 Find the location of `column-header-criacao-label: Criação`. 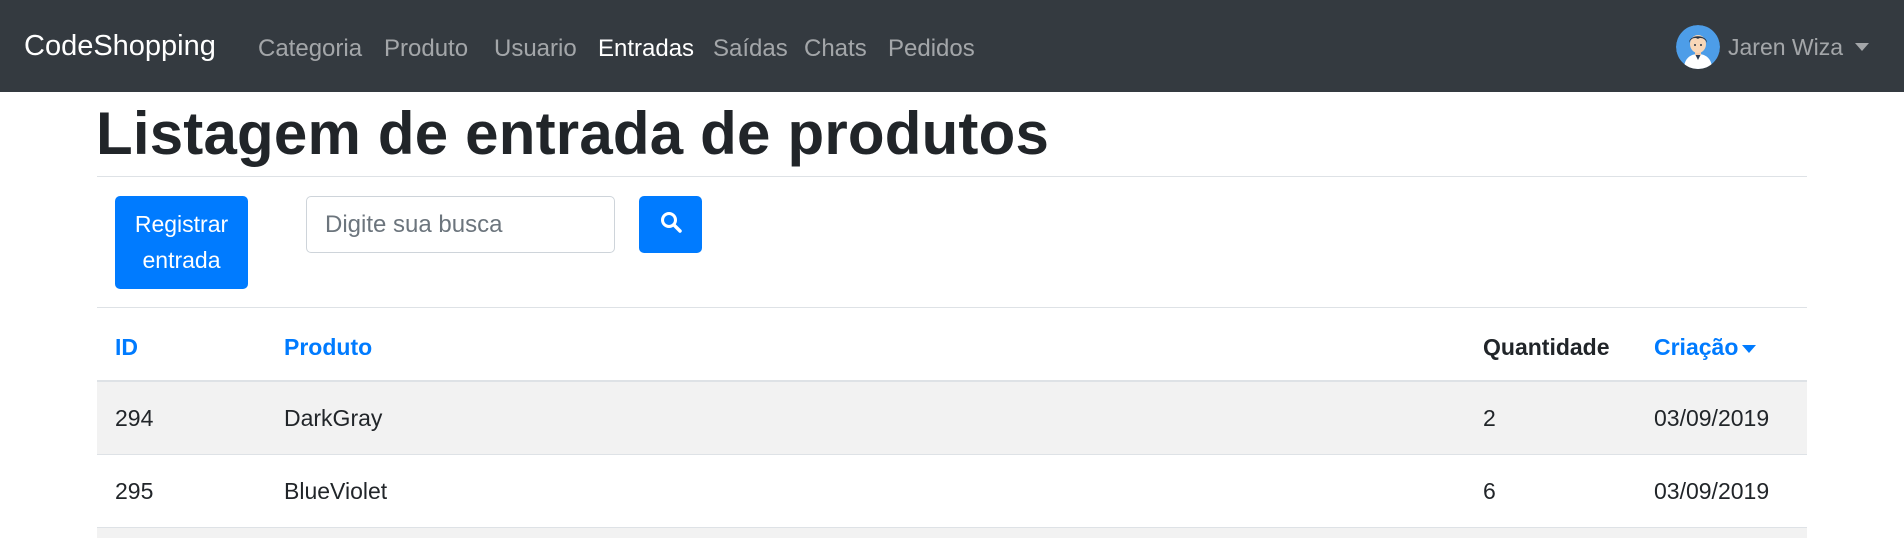

column-header-criacao-label: Criação is located at coordinates (1696, 347).